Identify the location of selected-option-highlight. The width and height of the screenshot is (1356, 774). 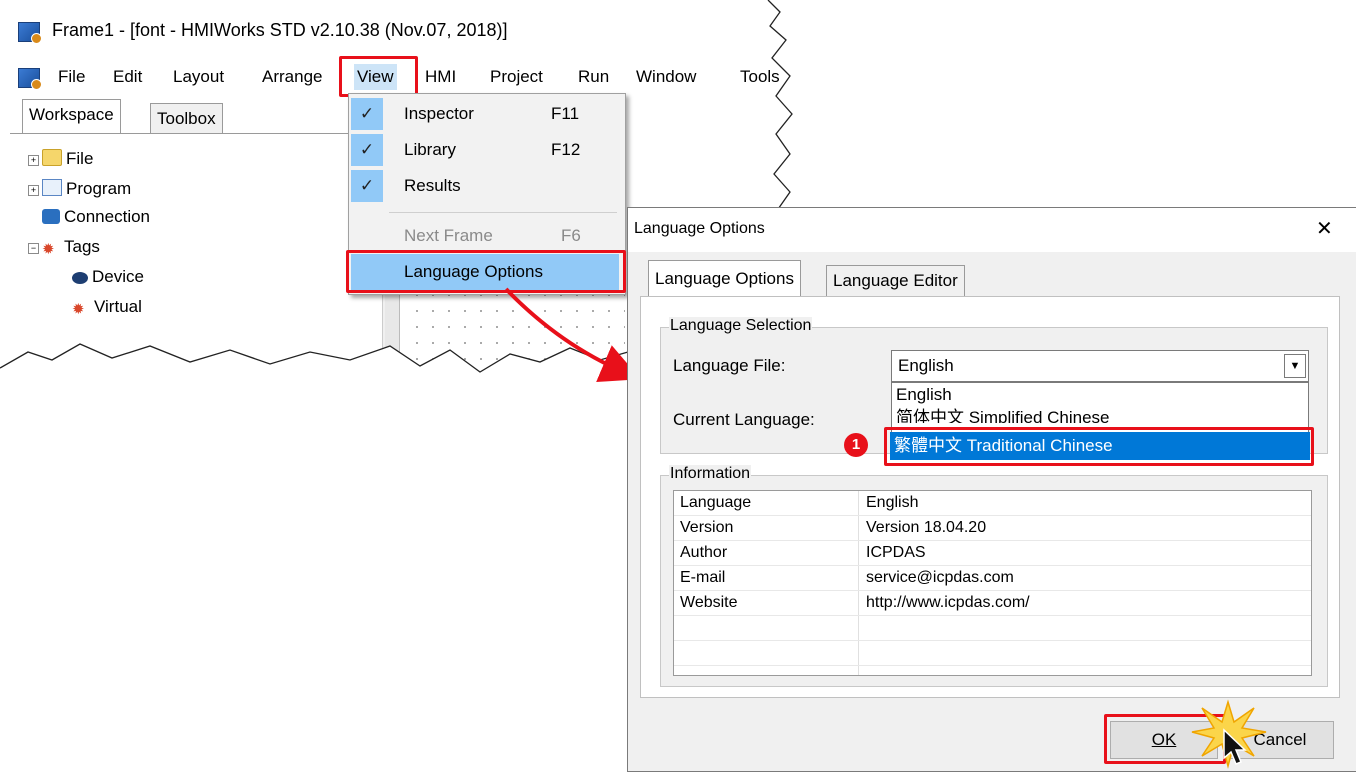
(1099, 446).